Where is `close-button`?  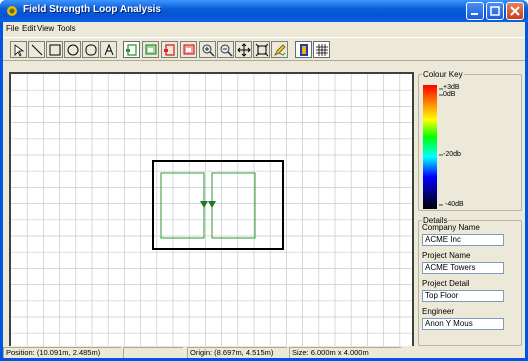 close-button is located at coordinates (515, 11).